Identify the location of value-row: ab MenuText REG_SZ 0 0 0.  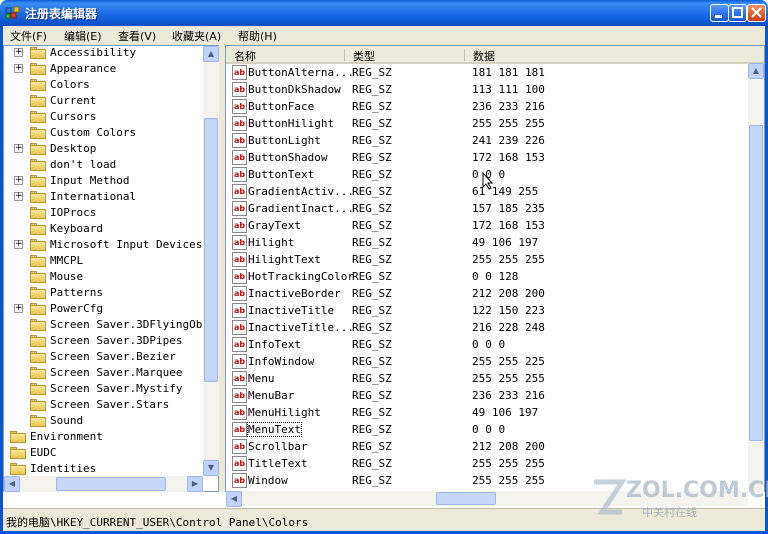
(486, 429).